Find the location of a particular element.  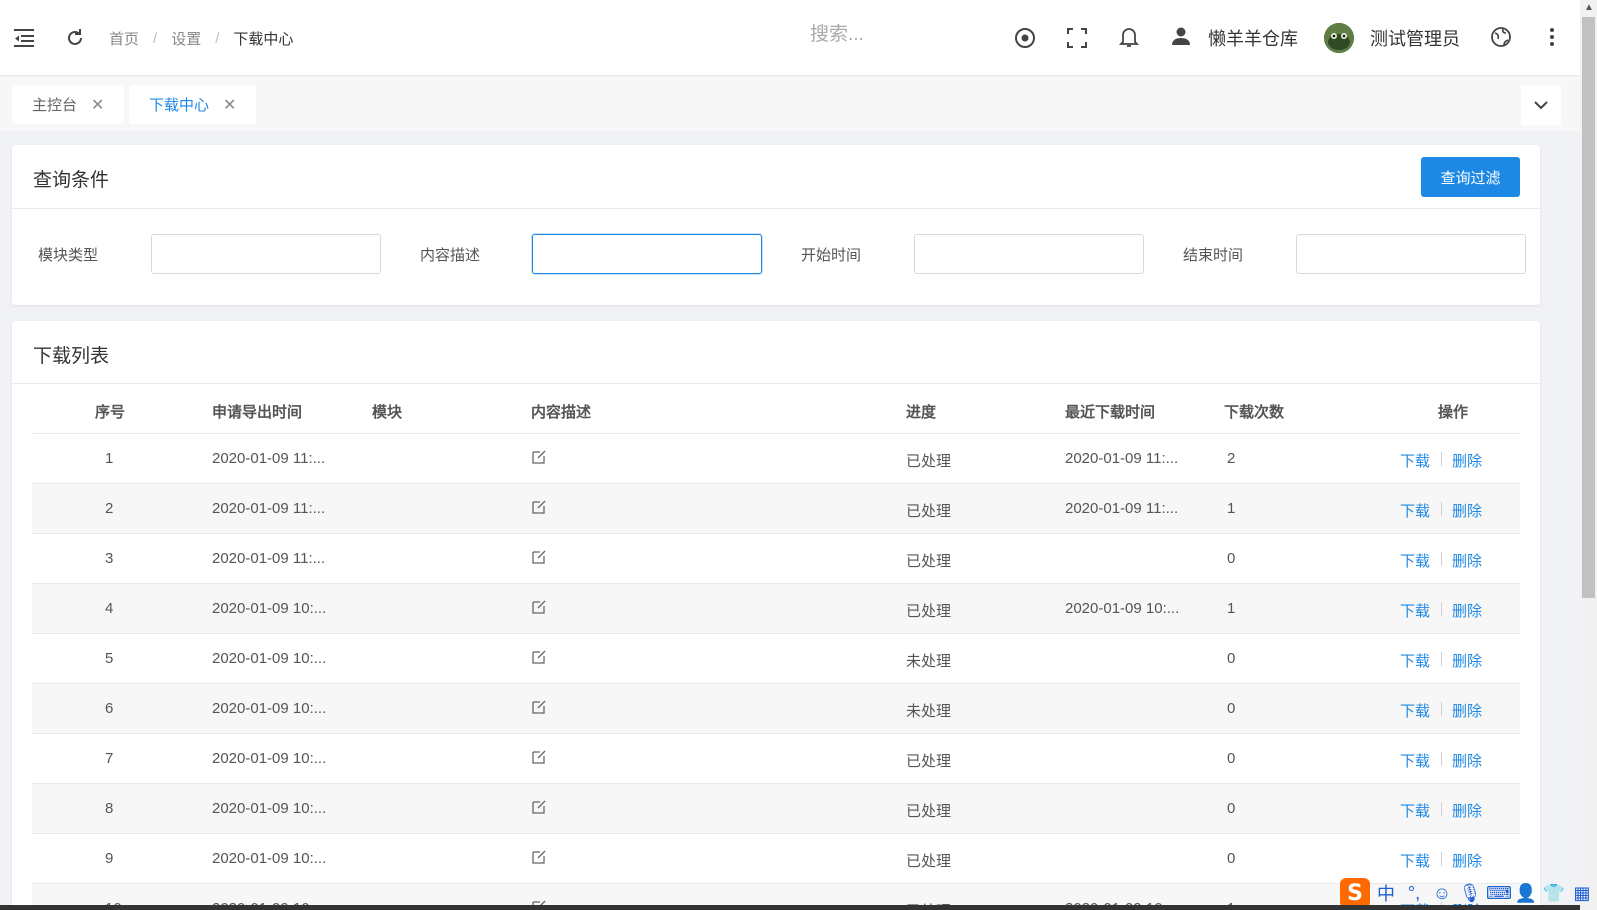

row-download-count: 1 is located at coordinates (1231, 508).